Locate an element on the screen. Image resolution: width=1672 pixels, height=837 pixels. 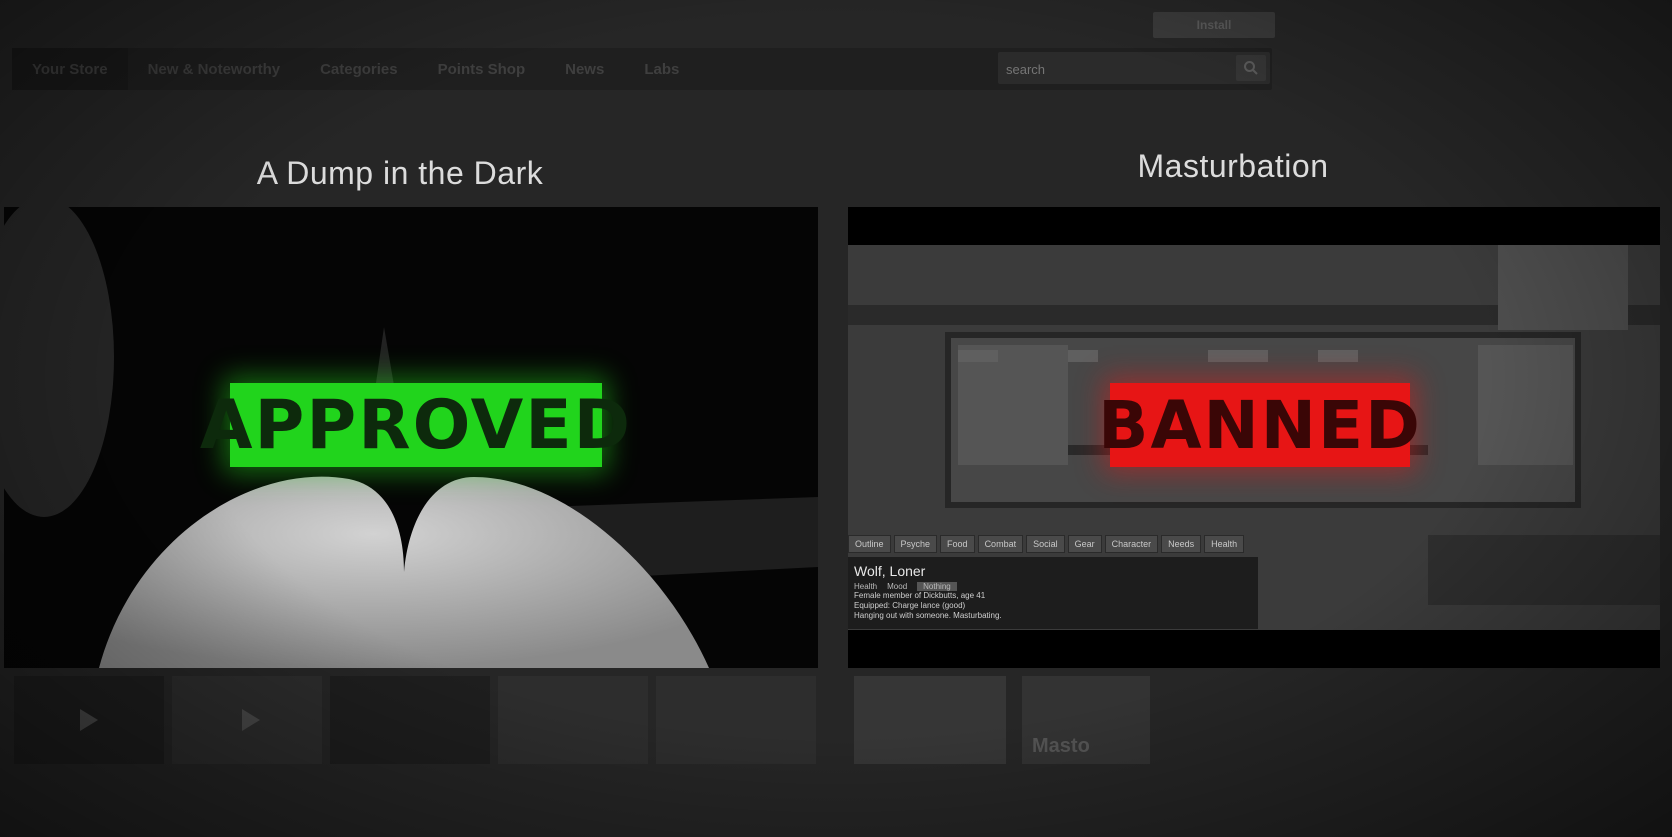
nav-item-points-shop: Points Shop is located at coordinates (482, 69).